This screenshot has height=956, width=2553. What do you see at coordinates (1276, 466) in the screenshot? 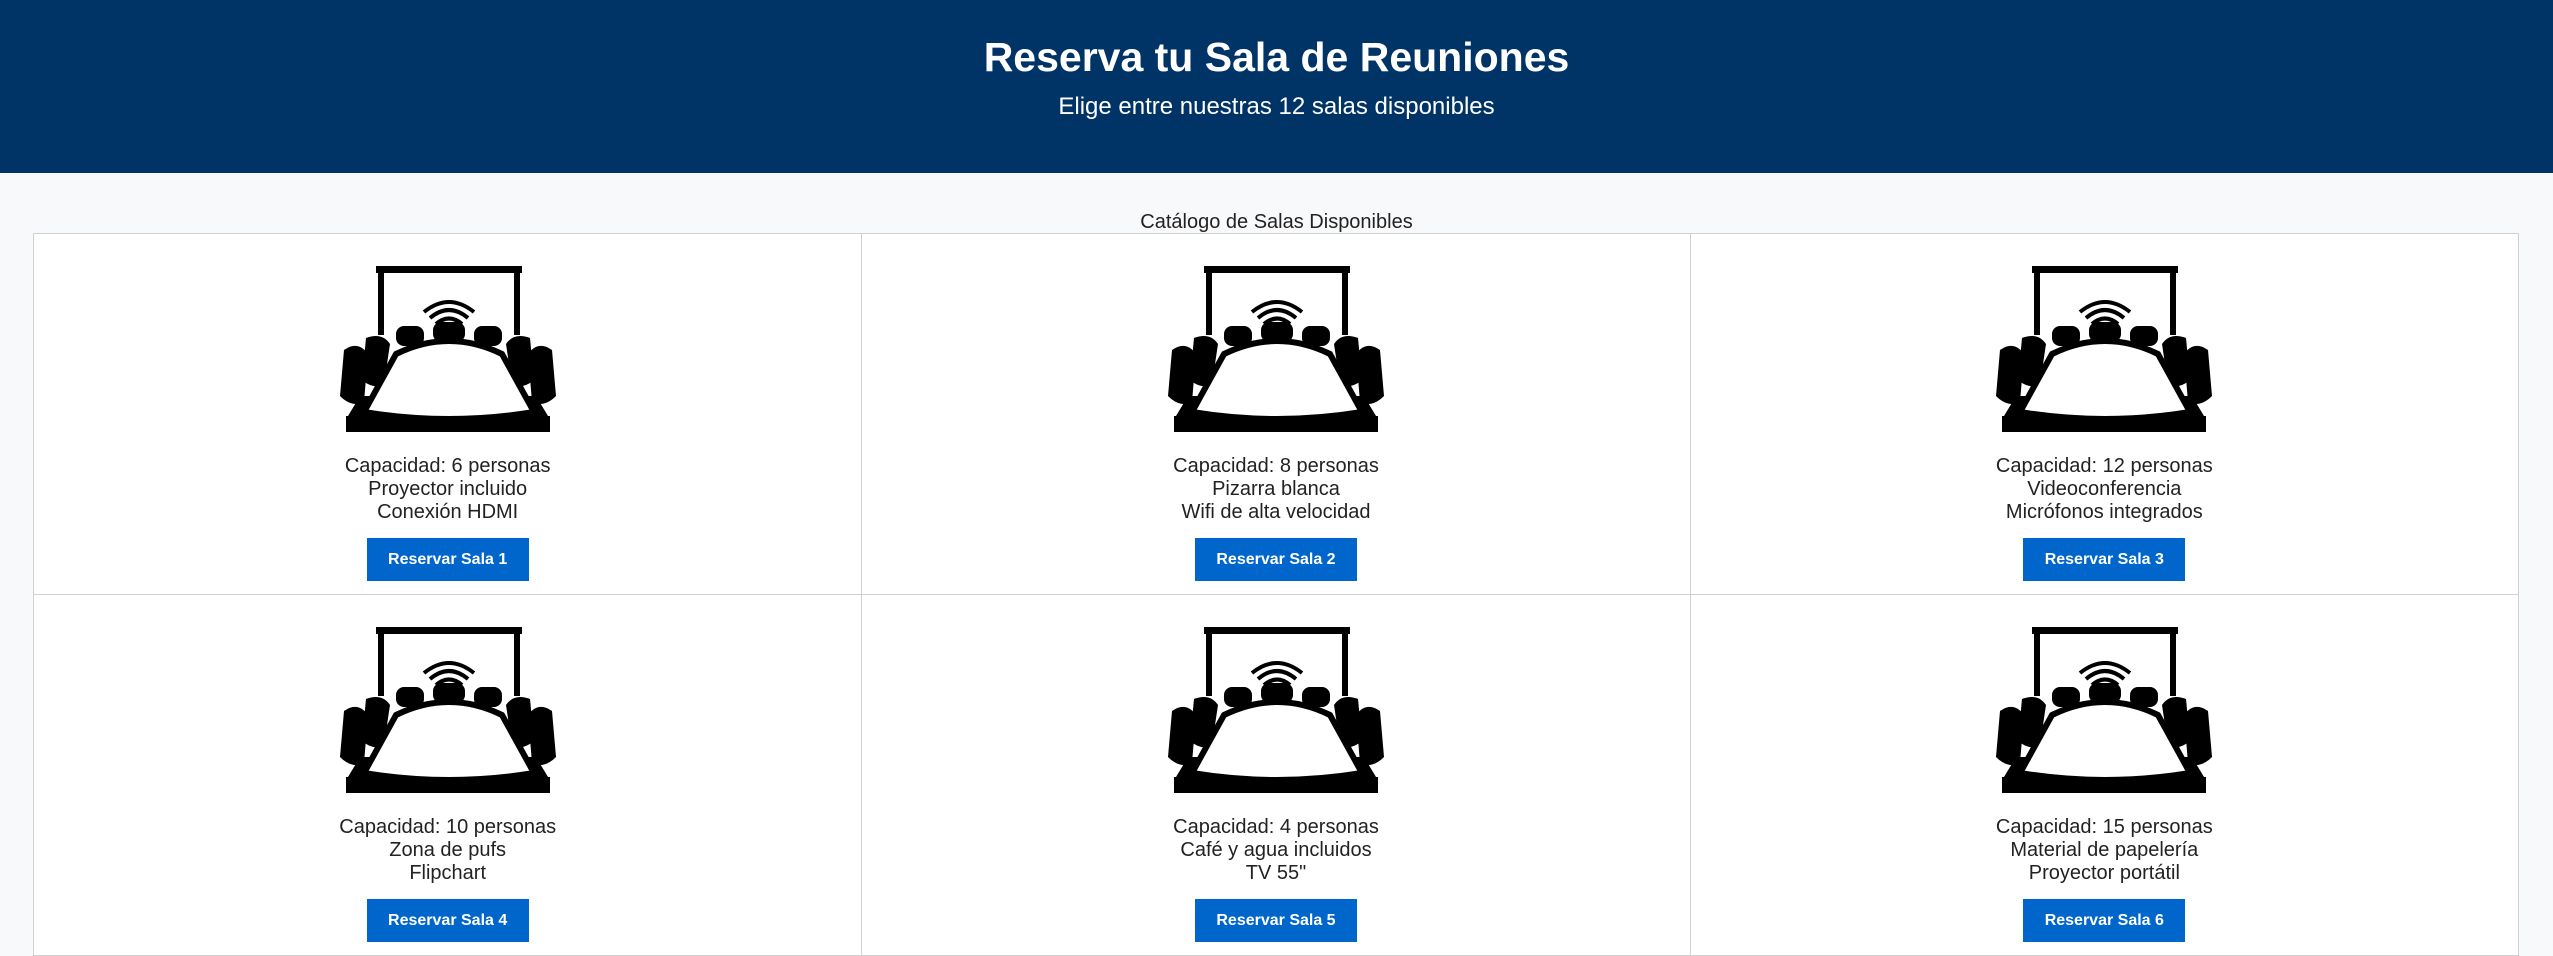
I see `room-capacity: Capacidad: 8 personas` at bounding box center [1276, 466].